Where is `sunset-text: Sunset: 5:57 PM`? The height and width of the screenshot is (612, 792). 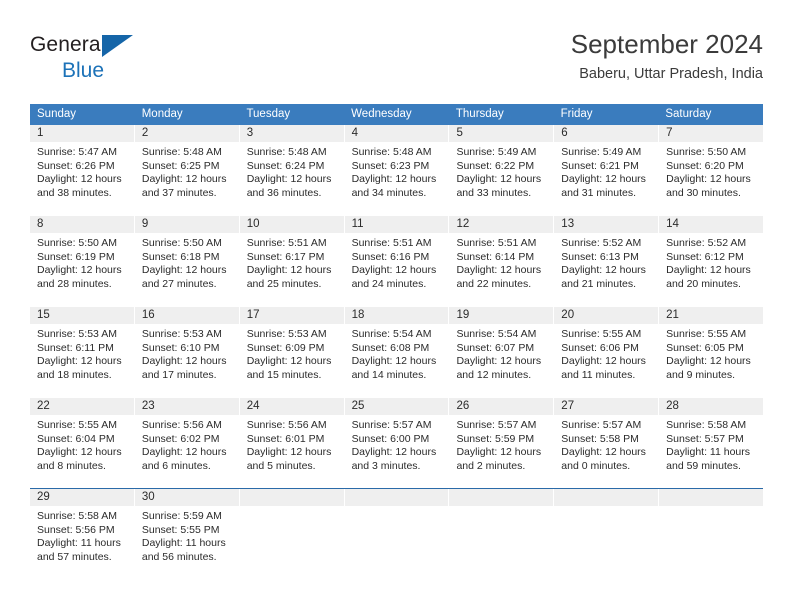
sunset-text: Sunset: 5:57 PM is located at coordinates (705, 438).